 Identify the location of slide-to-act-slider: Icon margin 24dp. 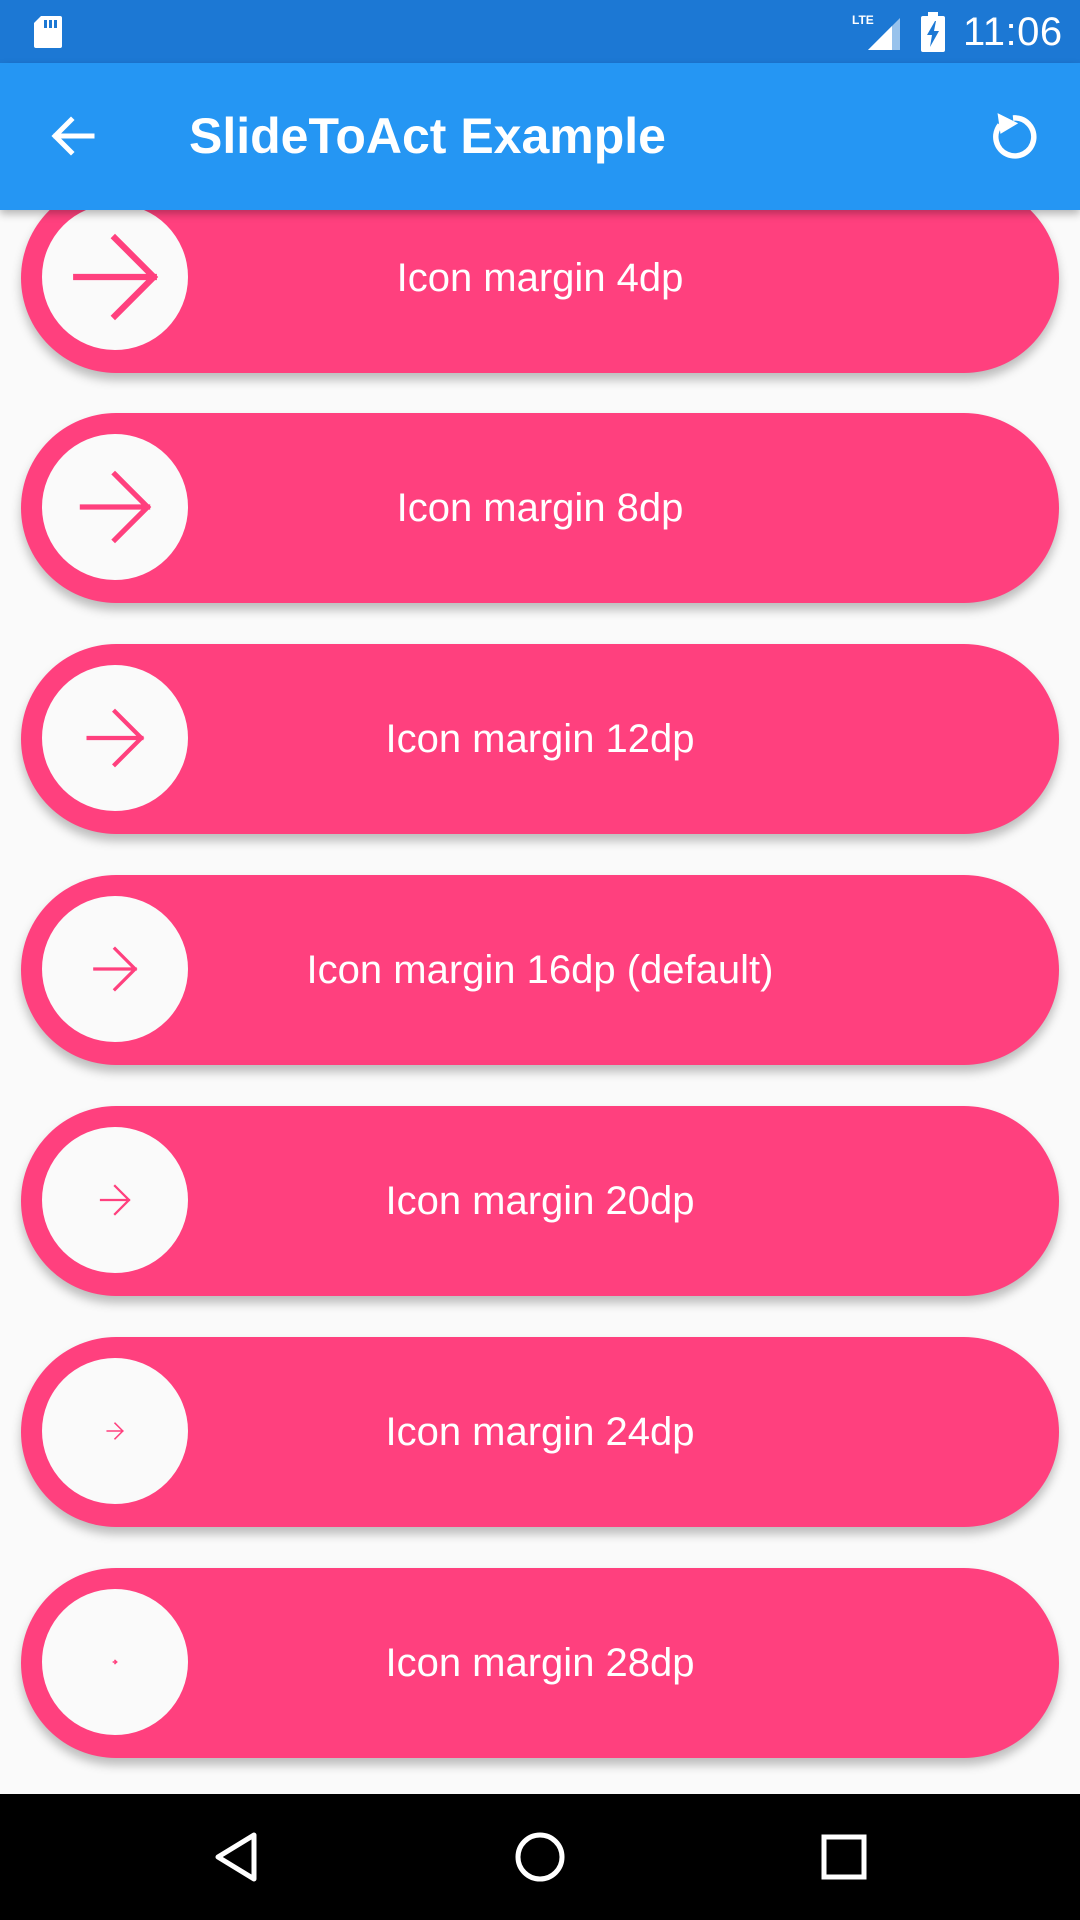
(540, 1432).